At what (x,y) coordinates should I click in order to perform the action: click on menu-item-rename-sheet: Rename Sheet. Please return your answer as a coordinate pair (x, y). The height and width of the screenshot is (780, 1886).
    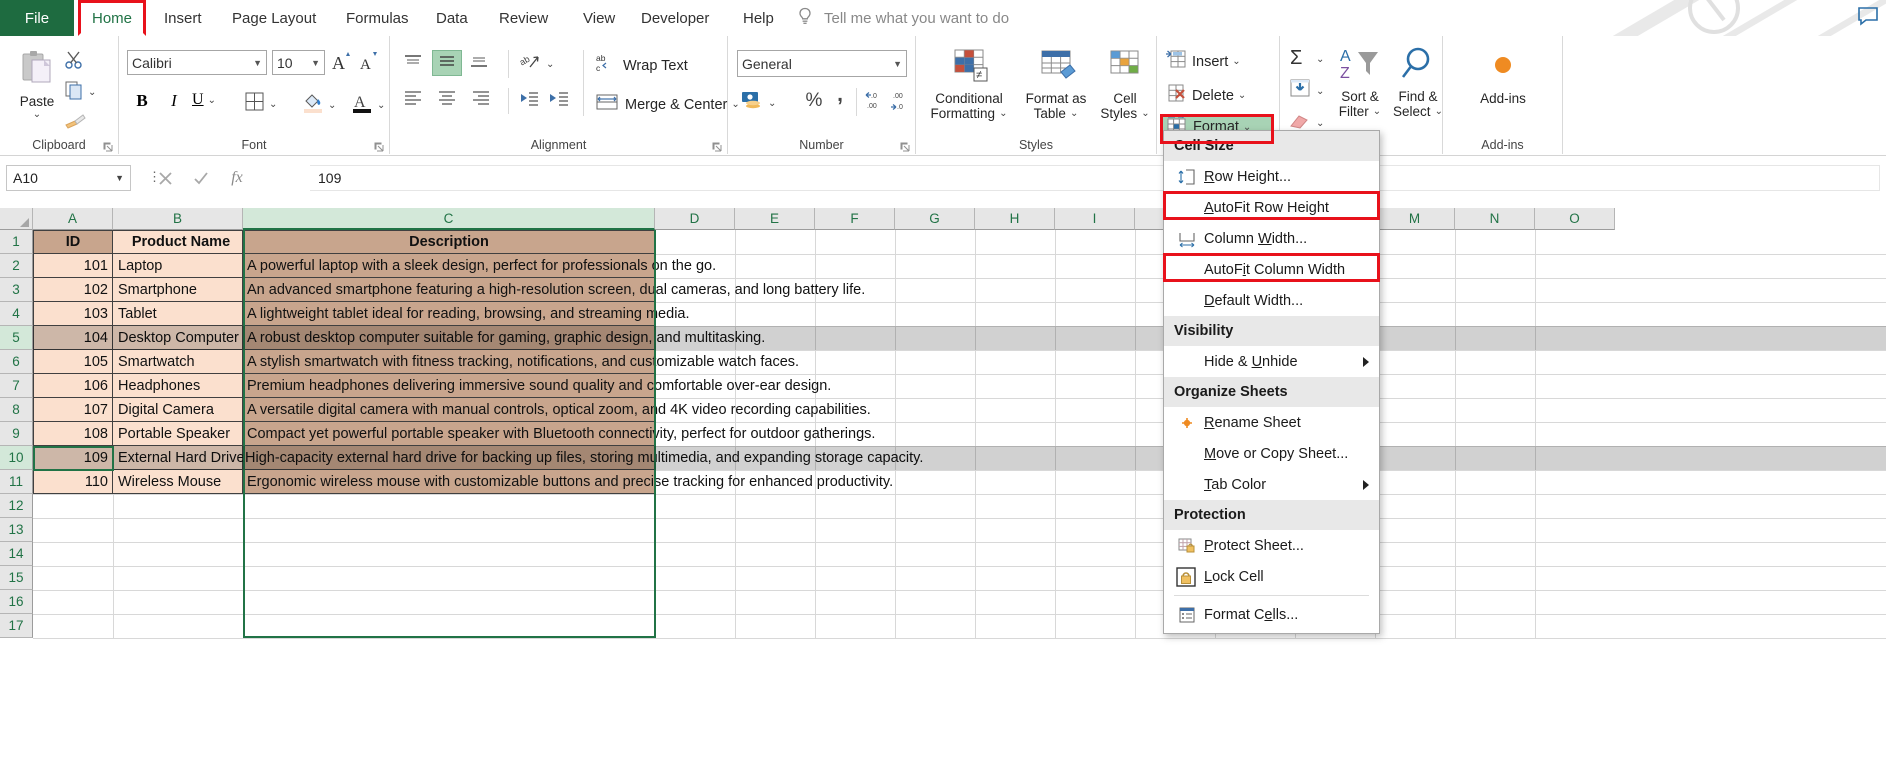
    Looking at the image, I should click on (1271, 422).